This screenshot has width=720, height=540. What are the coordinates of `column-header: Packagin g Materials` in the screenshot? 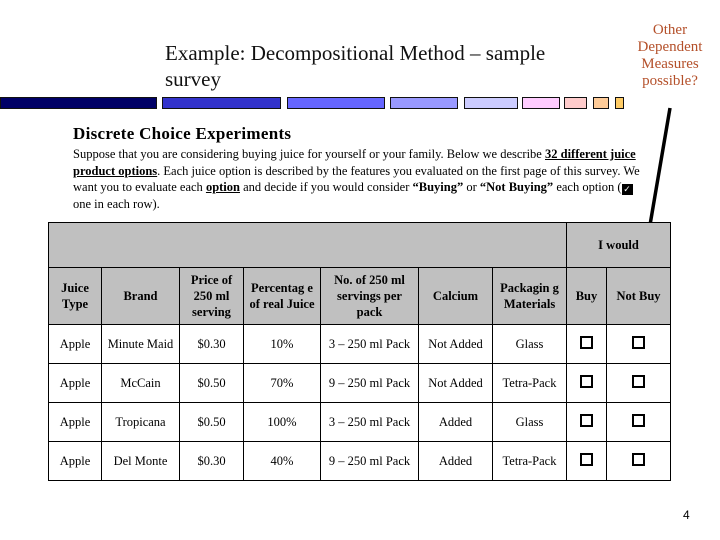 It's located at (529, 296).